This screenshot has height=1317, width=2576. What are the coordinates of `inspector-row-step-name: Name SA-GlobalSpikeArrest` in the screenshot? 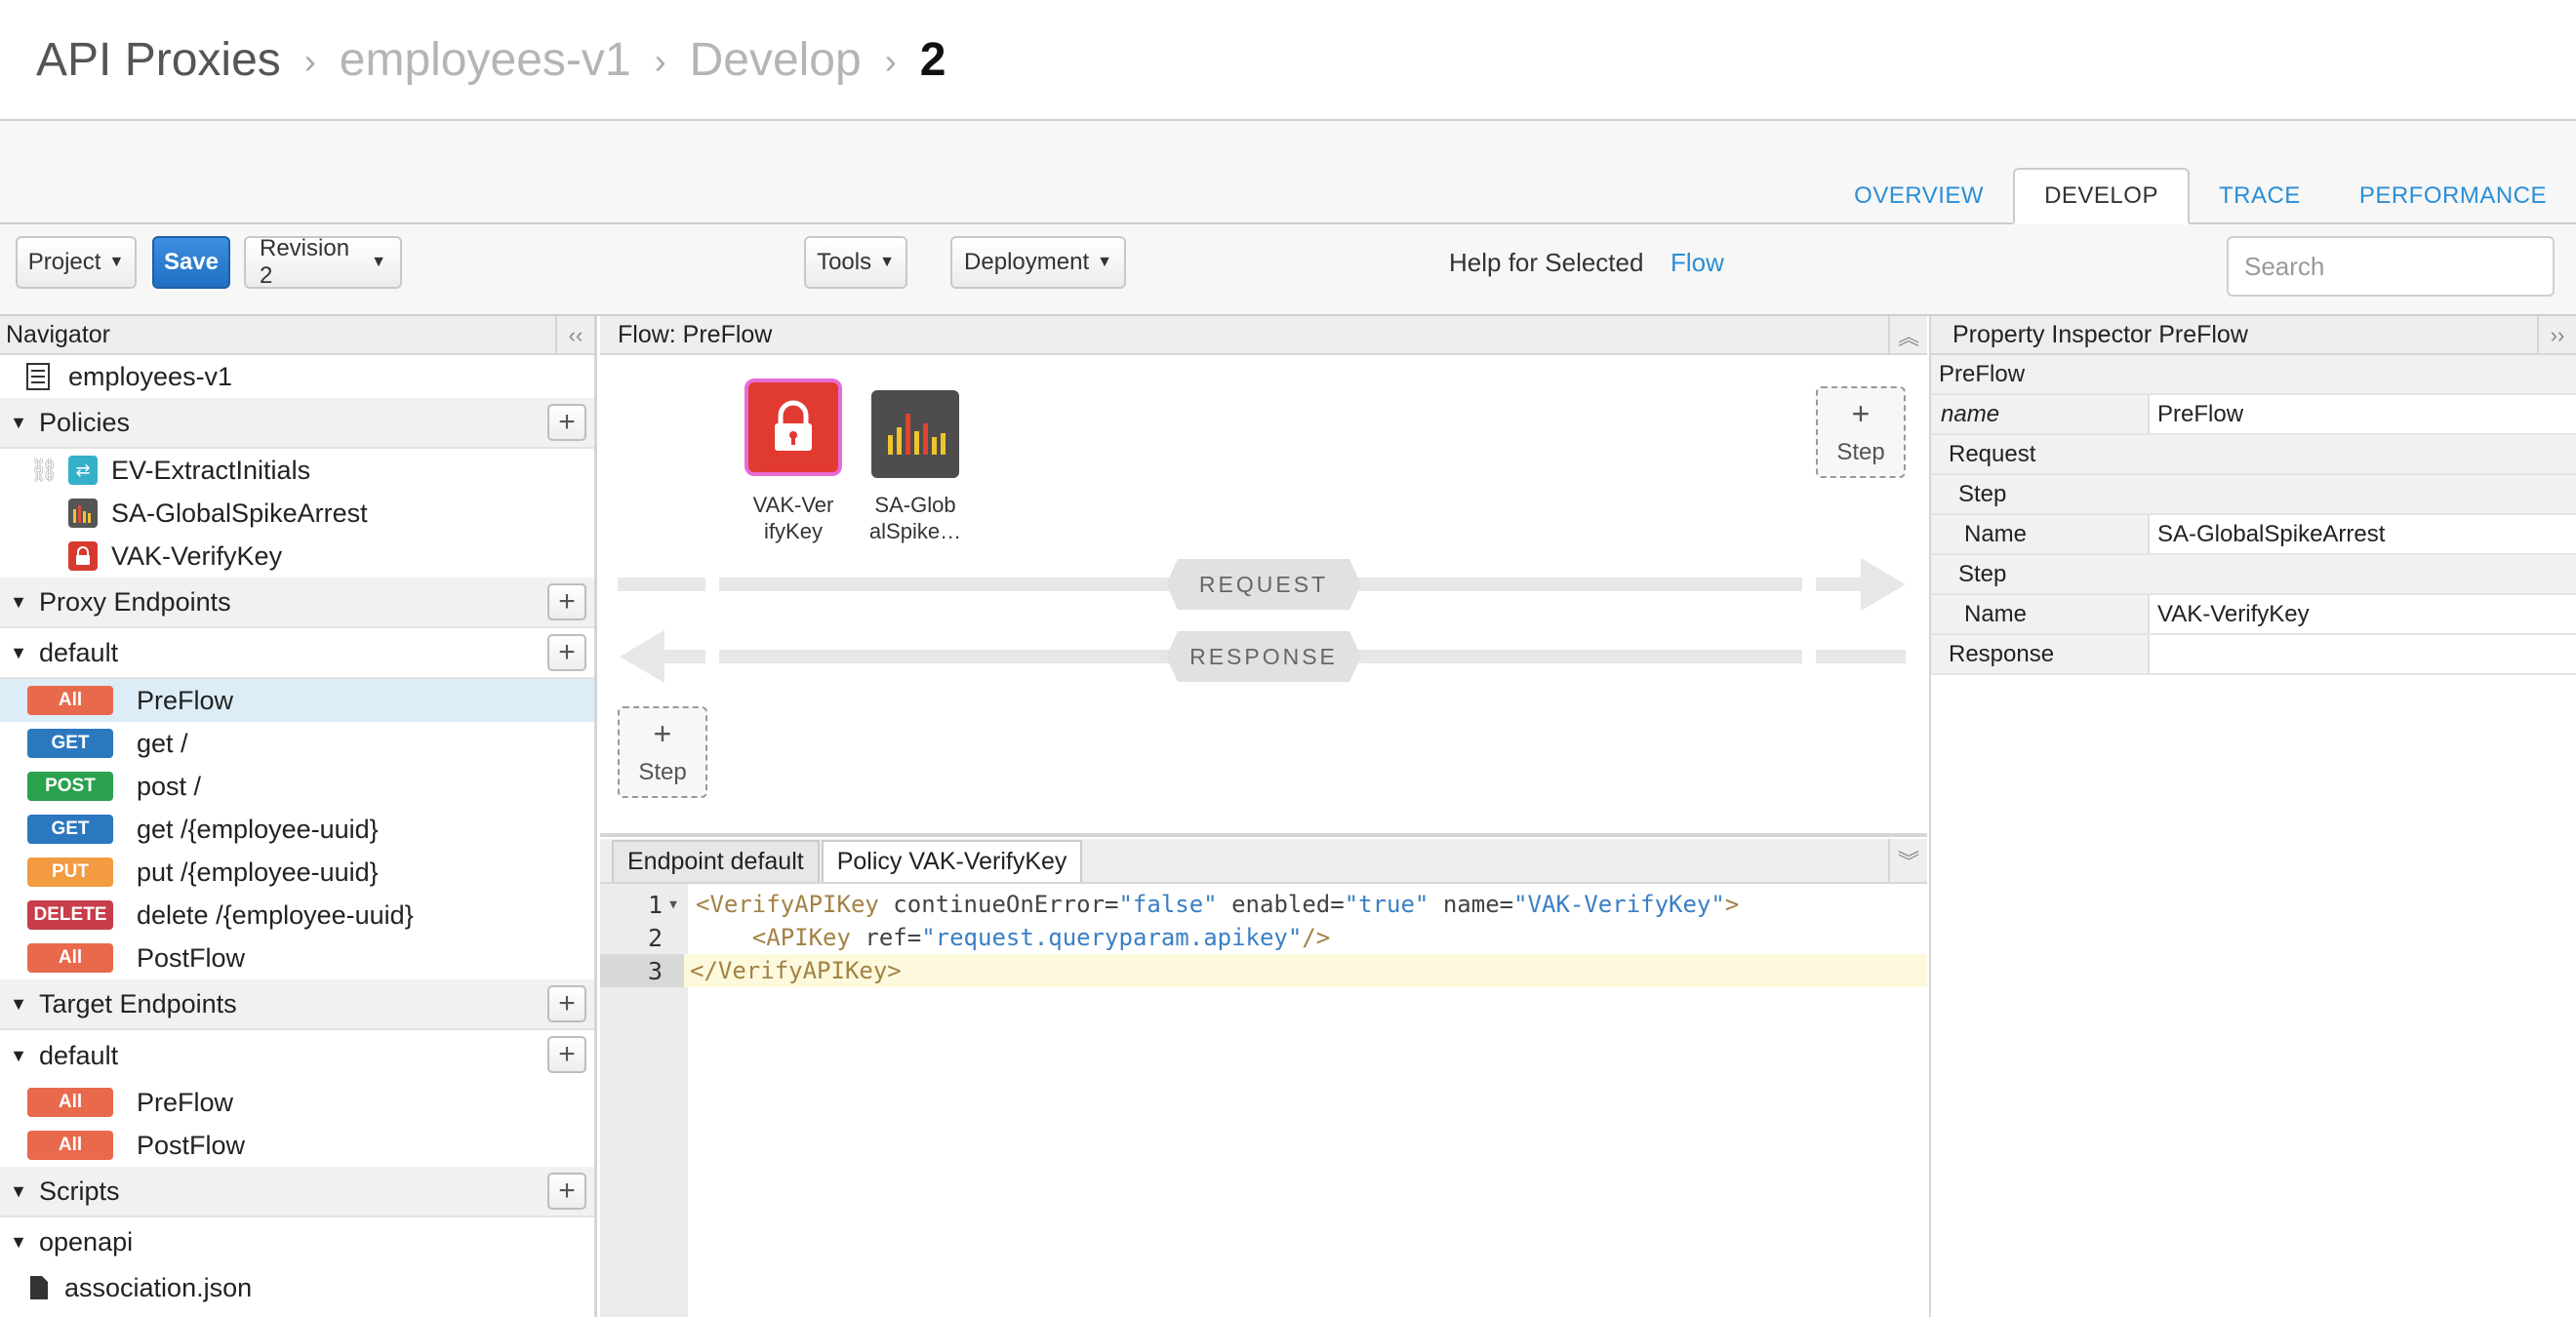 It's located at (2253, 535).